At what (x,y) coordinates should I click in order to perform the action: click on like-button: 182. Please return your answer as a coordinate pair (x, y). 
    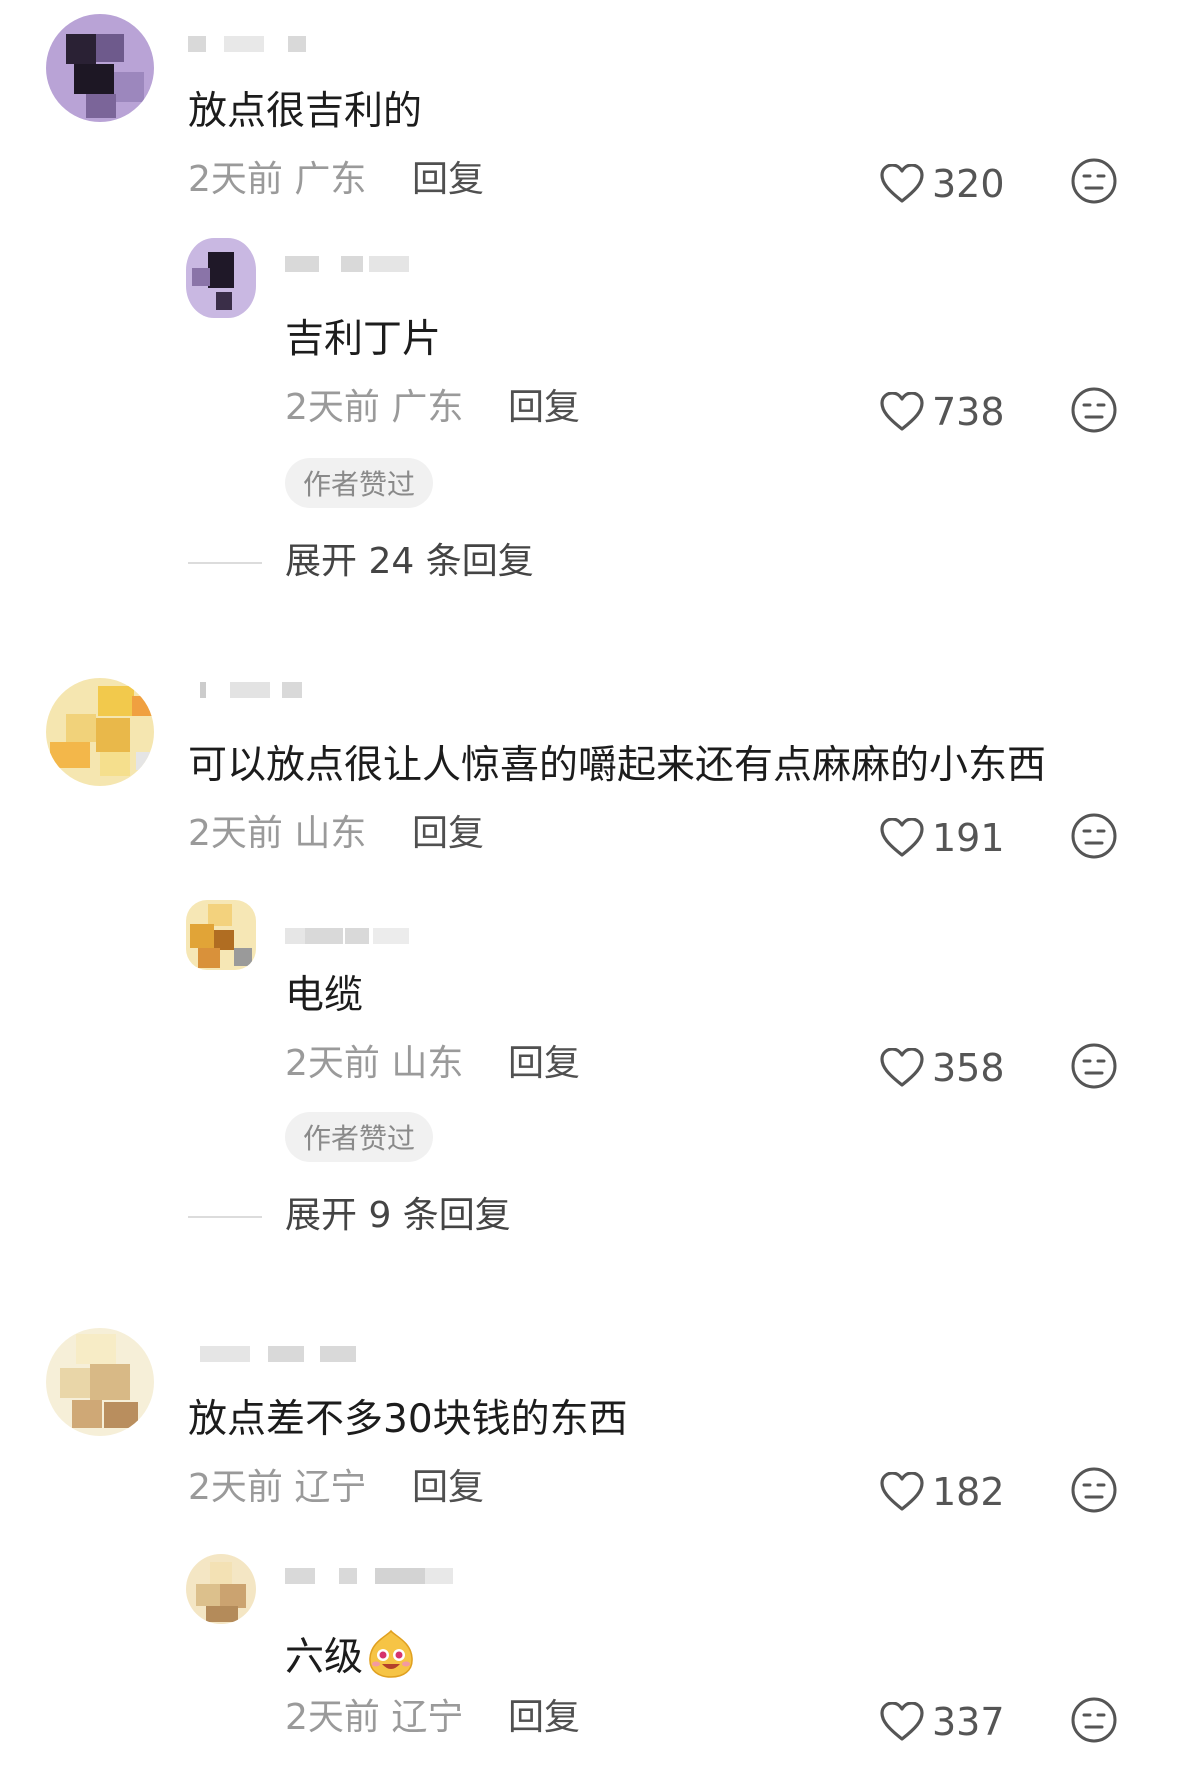
    Looking at the image, I should click on (942, 1492).